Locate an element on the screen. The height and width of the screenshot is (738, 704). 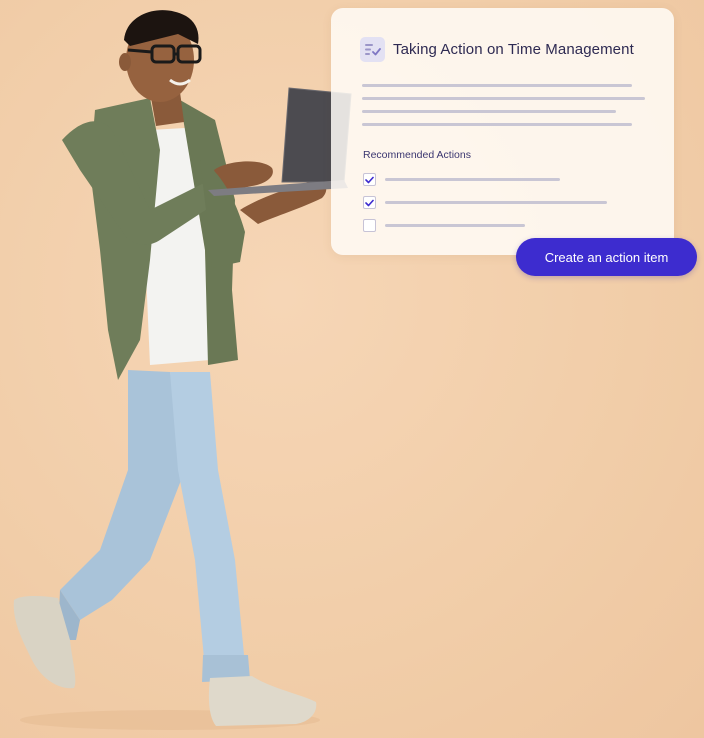
card-header: Taking Action on Time Management is located at coordinates (497, 49).